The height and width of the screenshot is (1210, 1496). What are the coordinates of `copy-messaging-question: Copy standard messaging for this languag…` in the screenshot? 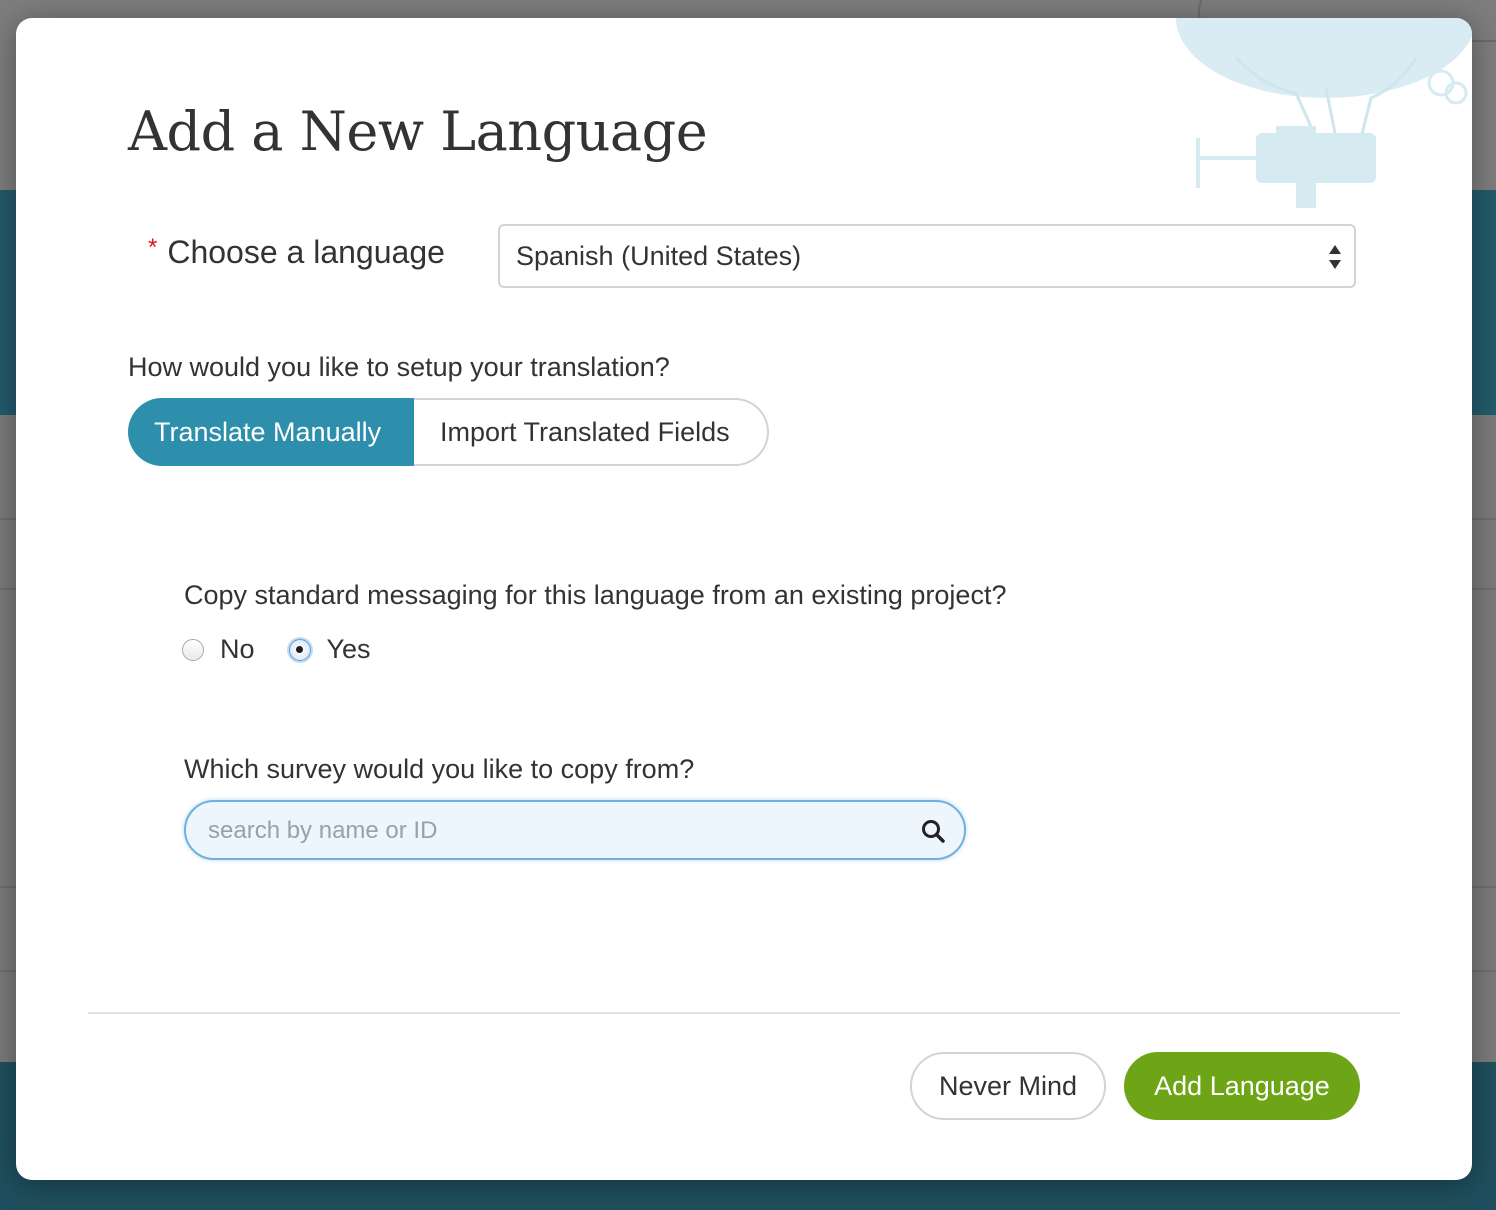 It's located at (595, 595).